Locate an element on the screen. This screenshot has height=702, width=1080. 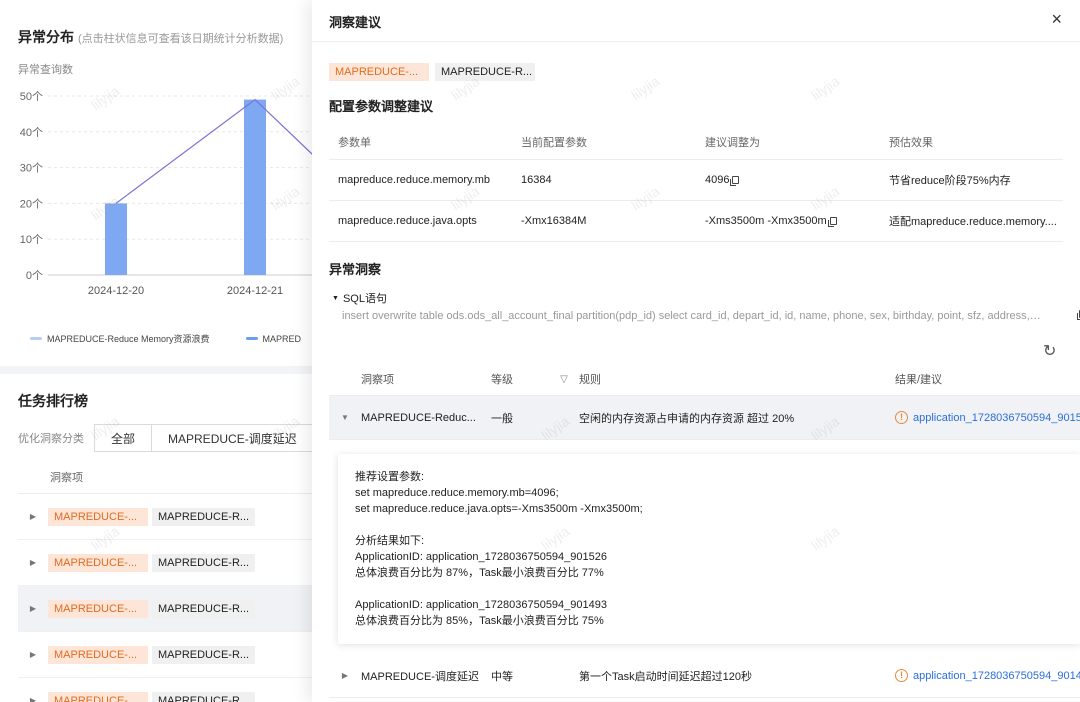
legend-item: MAPRED is located at coordinates (273, 338).